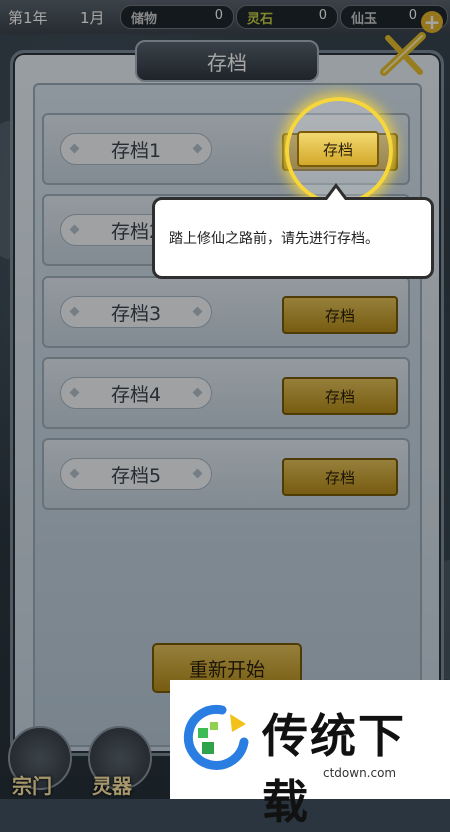 Image resolution: width=450 pixels, height=832 pixels. I want to click on watermark-banner: 传统下载 ctdown.com, so click(310, 754).